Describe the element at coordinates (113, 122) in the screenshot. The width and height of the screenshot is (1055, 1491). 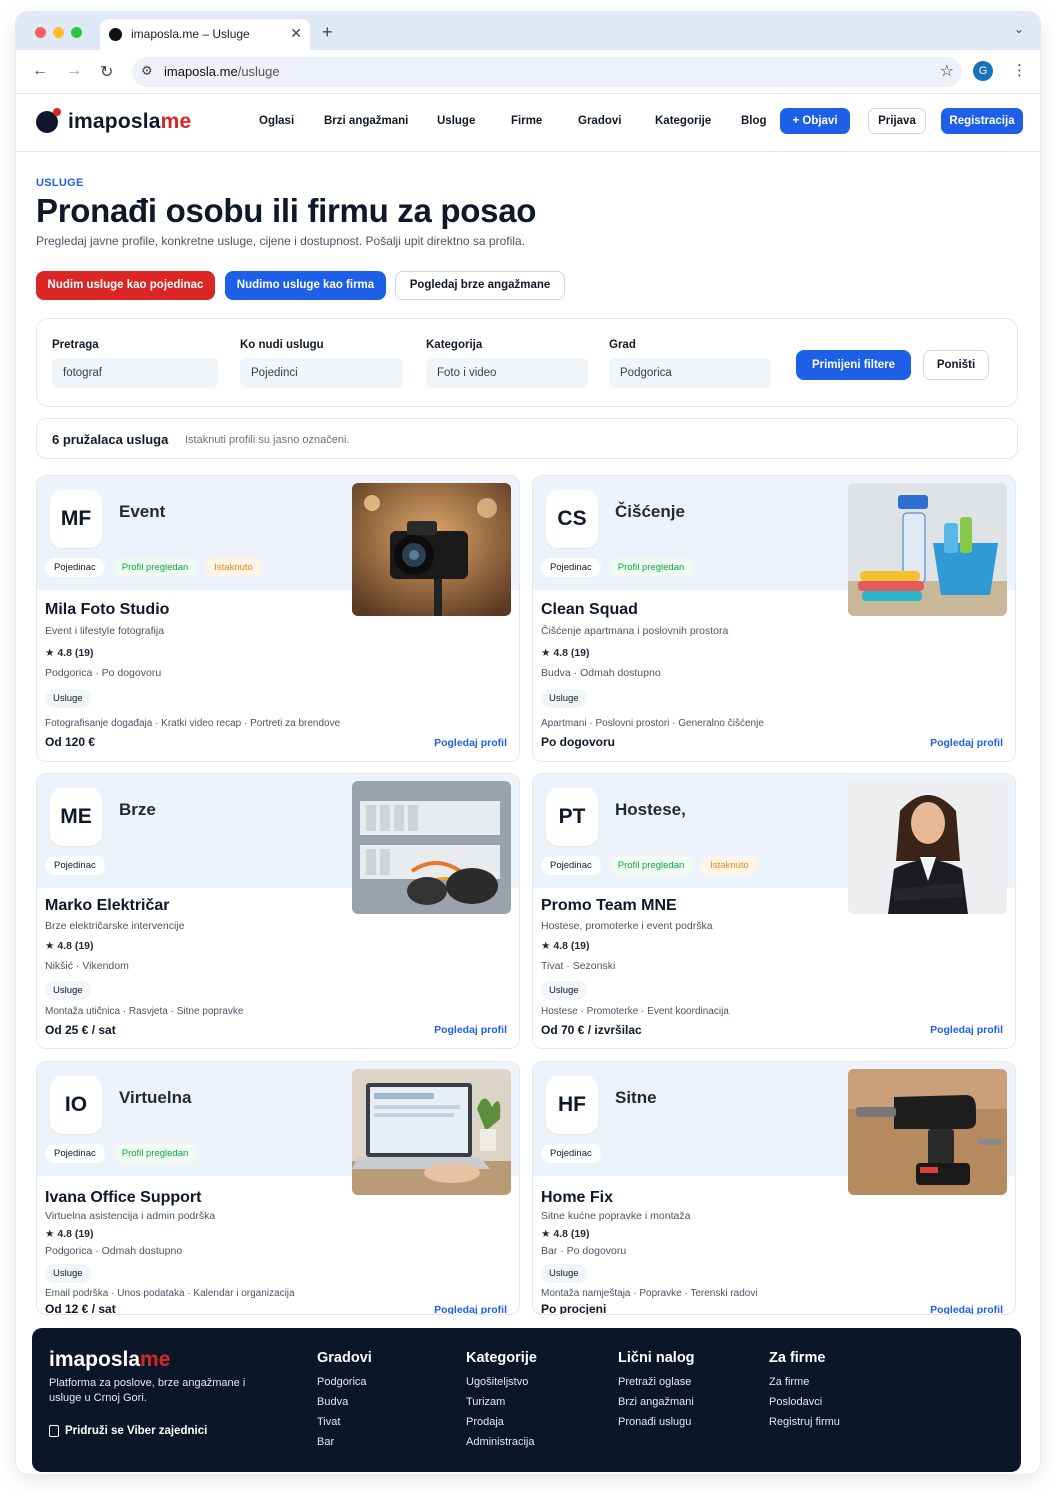
I see `site-logo: imaposlame` at that location.